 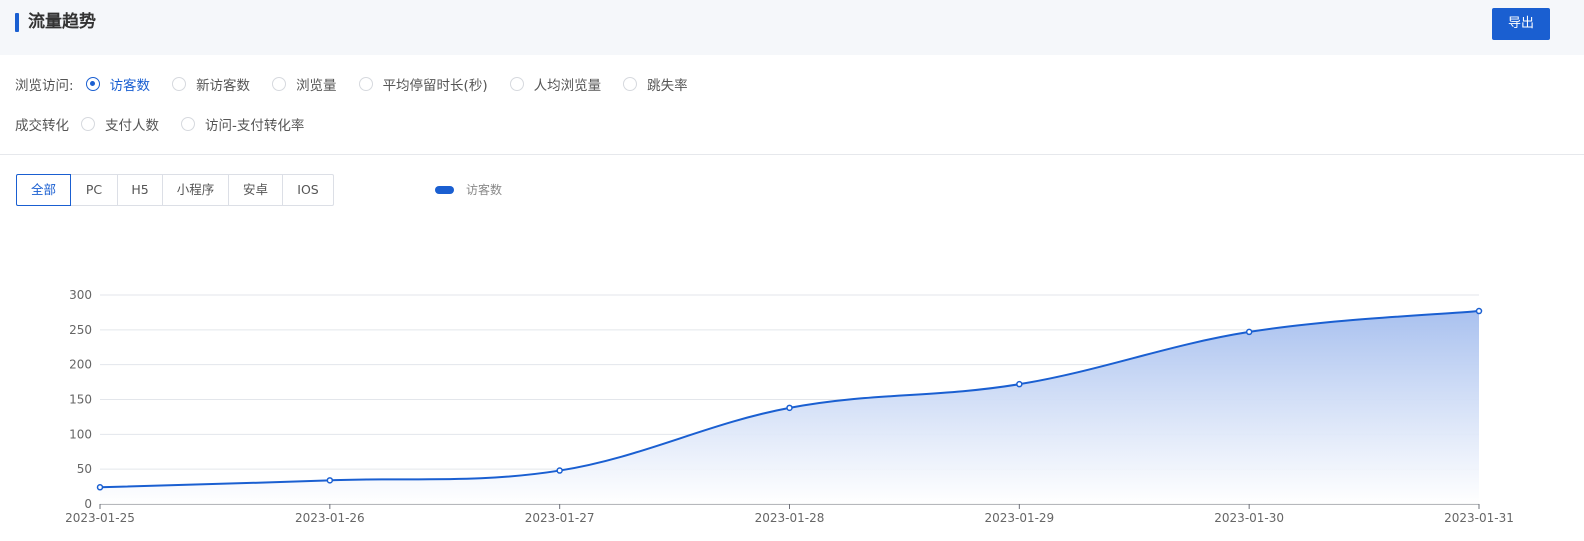 What do you see at coordinates (80, 330) in the screenshot?
I see `y-tick-label: 250` at bounding box center [80, 330].